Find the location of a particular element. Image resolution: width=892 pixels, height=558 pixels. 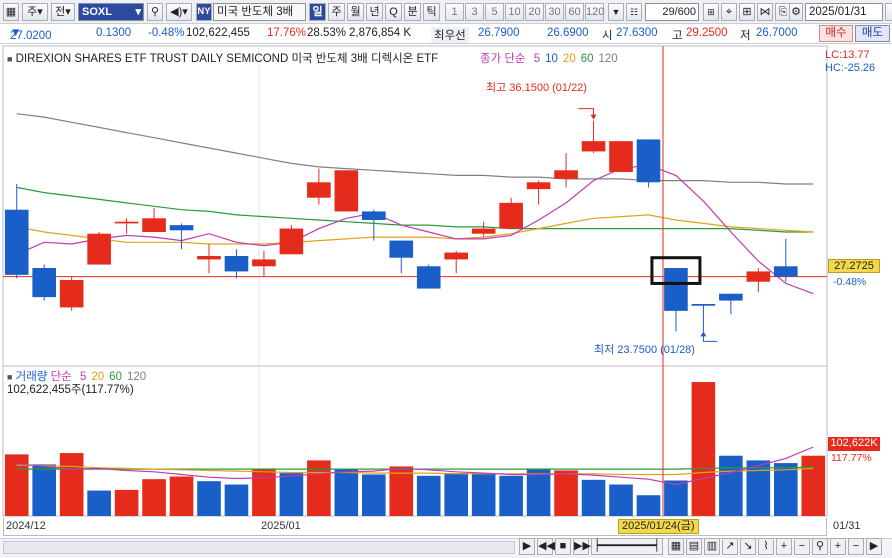

remove-icon: − is located at coordinates (856, 546).